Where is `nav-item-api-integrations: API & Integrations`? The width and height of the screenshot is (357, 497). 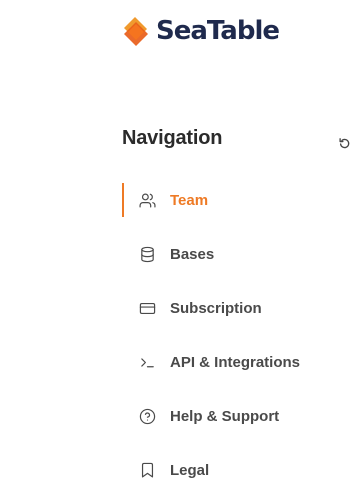
nav-item-api-integrations: API & Integrations is located at coordinates (239, 371).